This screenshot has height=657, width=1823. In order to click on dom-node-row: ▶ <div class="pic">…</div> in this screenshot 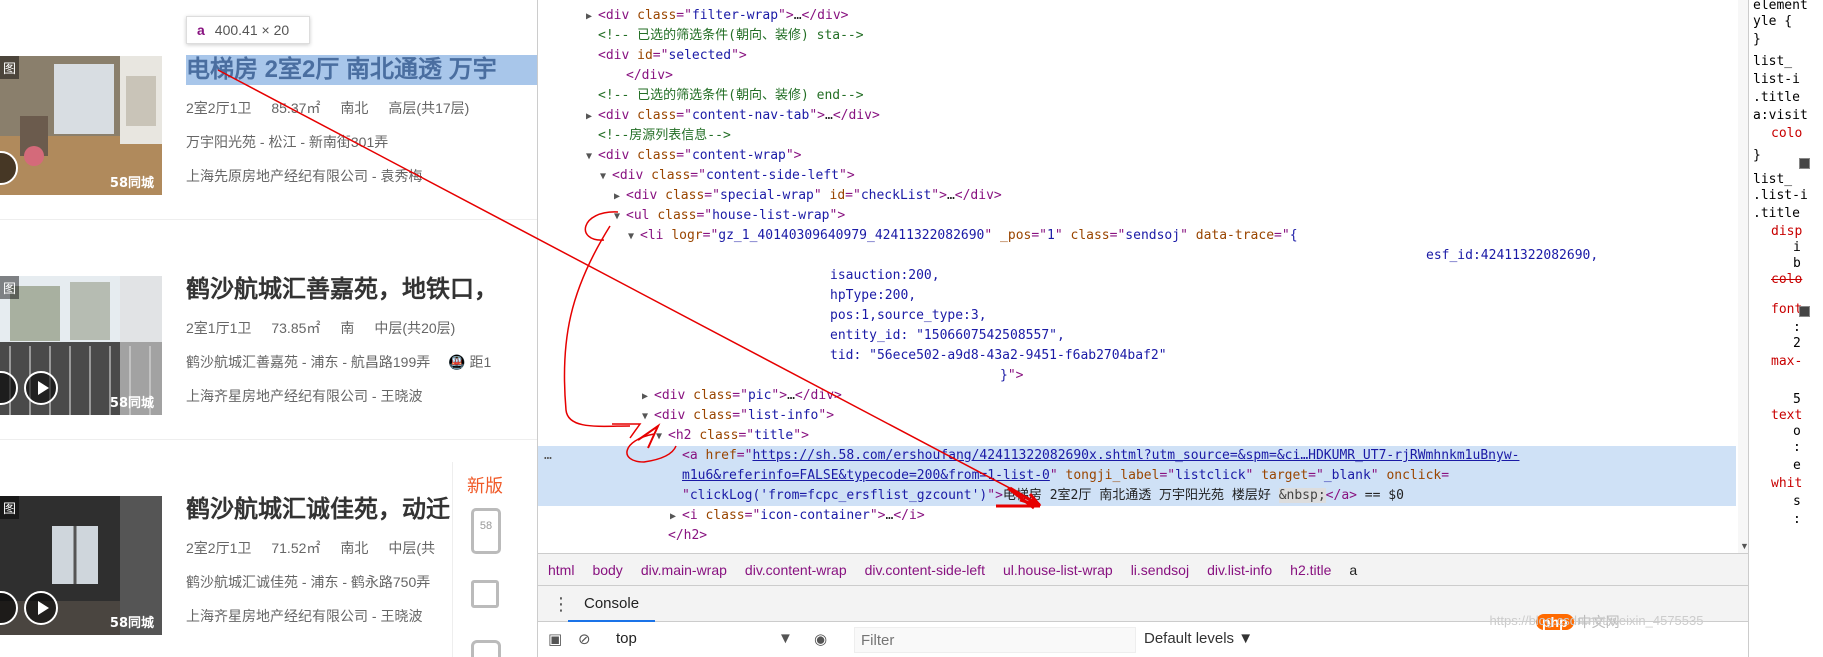, I will do `click(1137, 396)`.